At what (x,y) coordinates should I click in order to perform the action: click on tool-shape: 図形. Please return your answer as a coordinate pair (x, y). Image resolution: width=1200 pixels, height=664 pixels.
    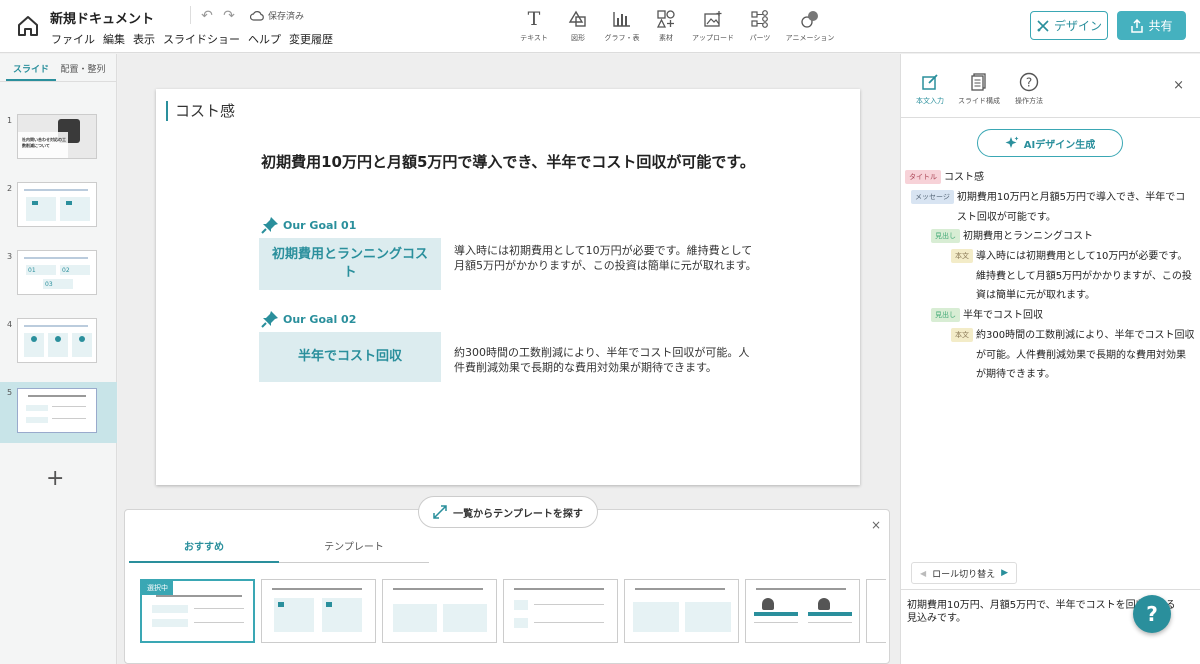
    Looking at the image, I should click on (578, 25).